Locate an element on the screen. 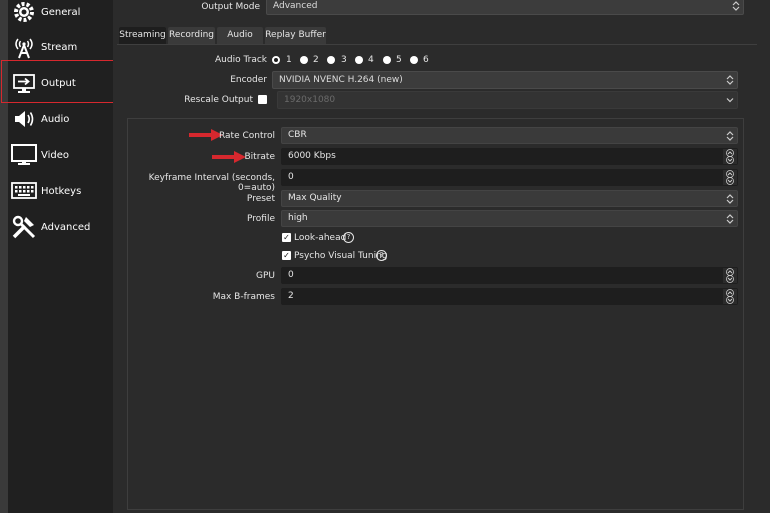  tab-streaming: Streaming is located at coordinates (142, 35).